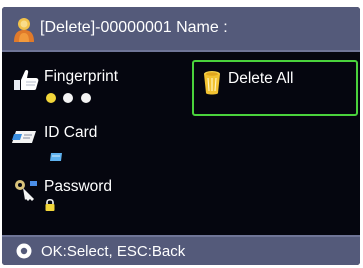 The width and height of the screenshot is (363, 268). I want to click on fingerprint-dots, so click(70, 98).